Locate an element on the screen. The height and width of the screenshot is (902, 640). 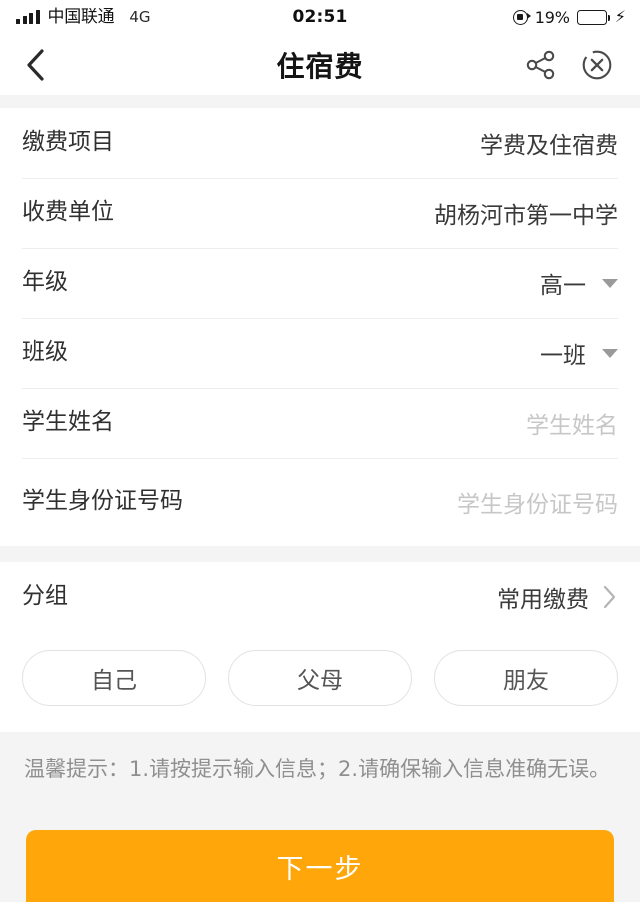
close-circle-icon is located at coordinates (597, 64).